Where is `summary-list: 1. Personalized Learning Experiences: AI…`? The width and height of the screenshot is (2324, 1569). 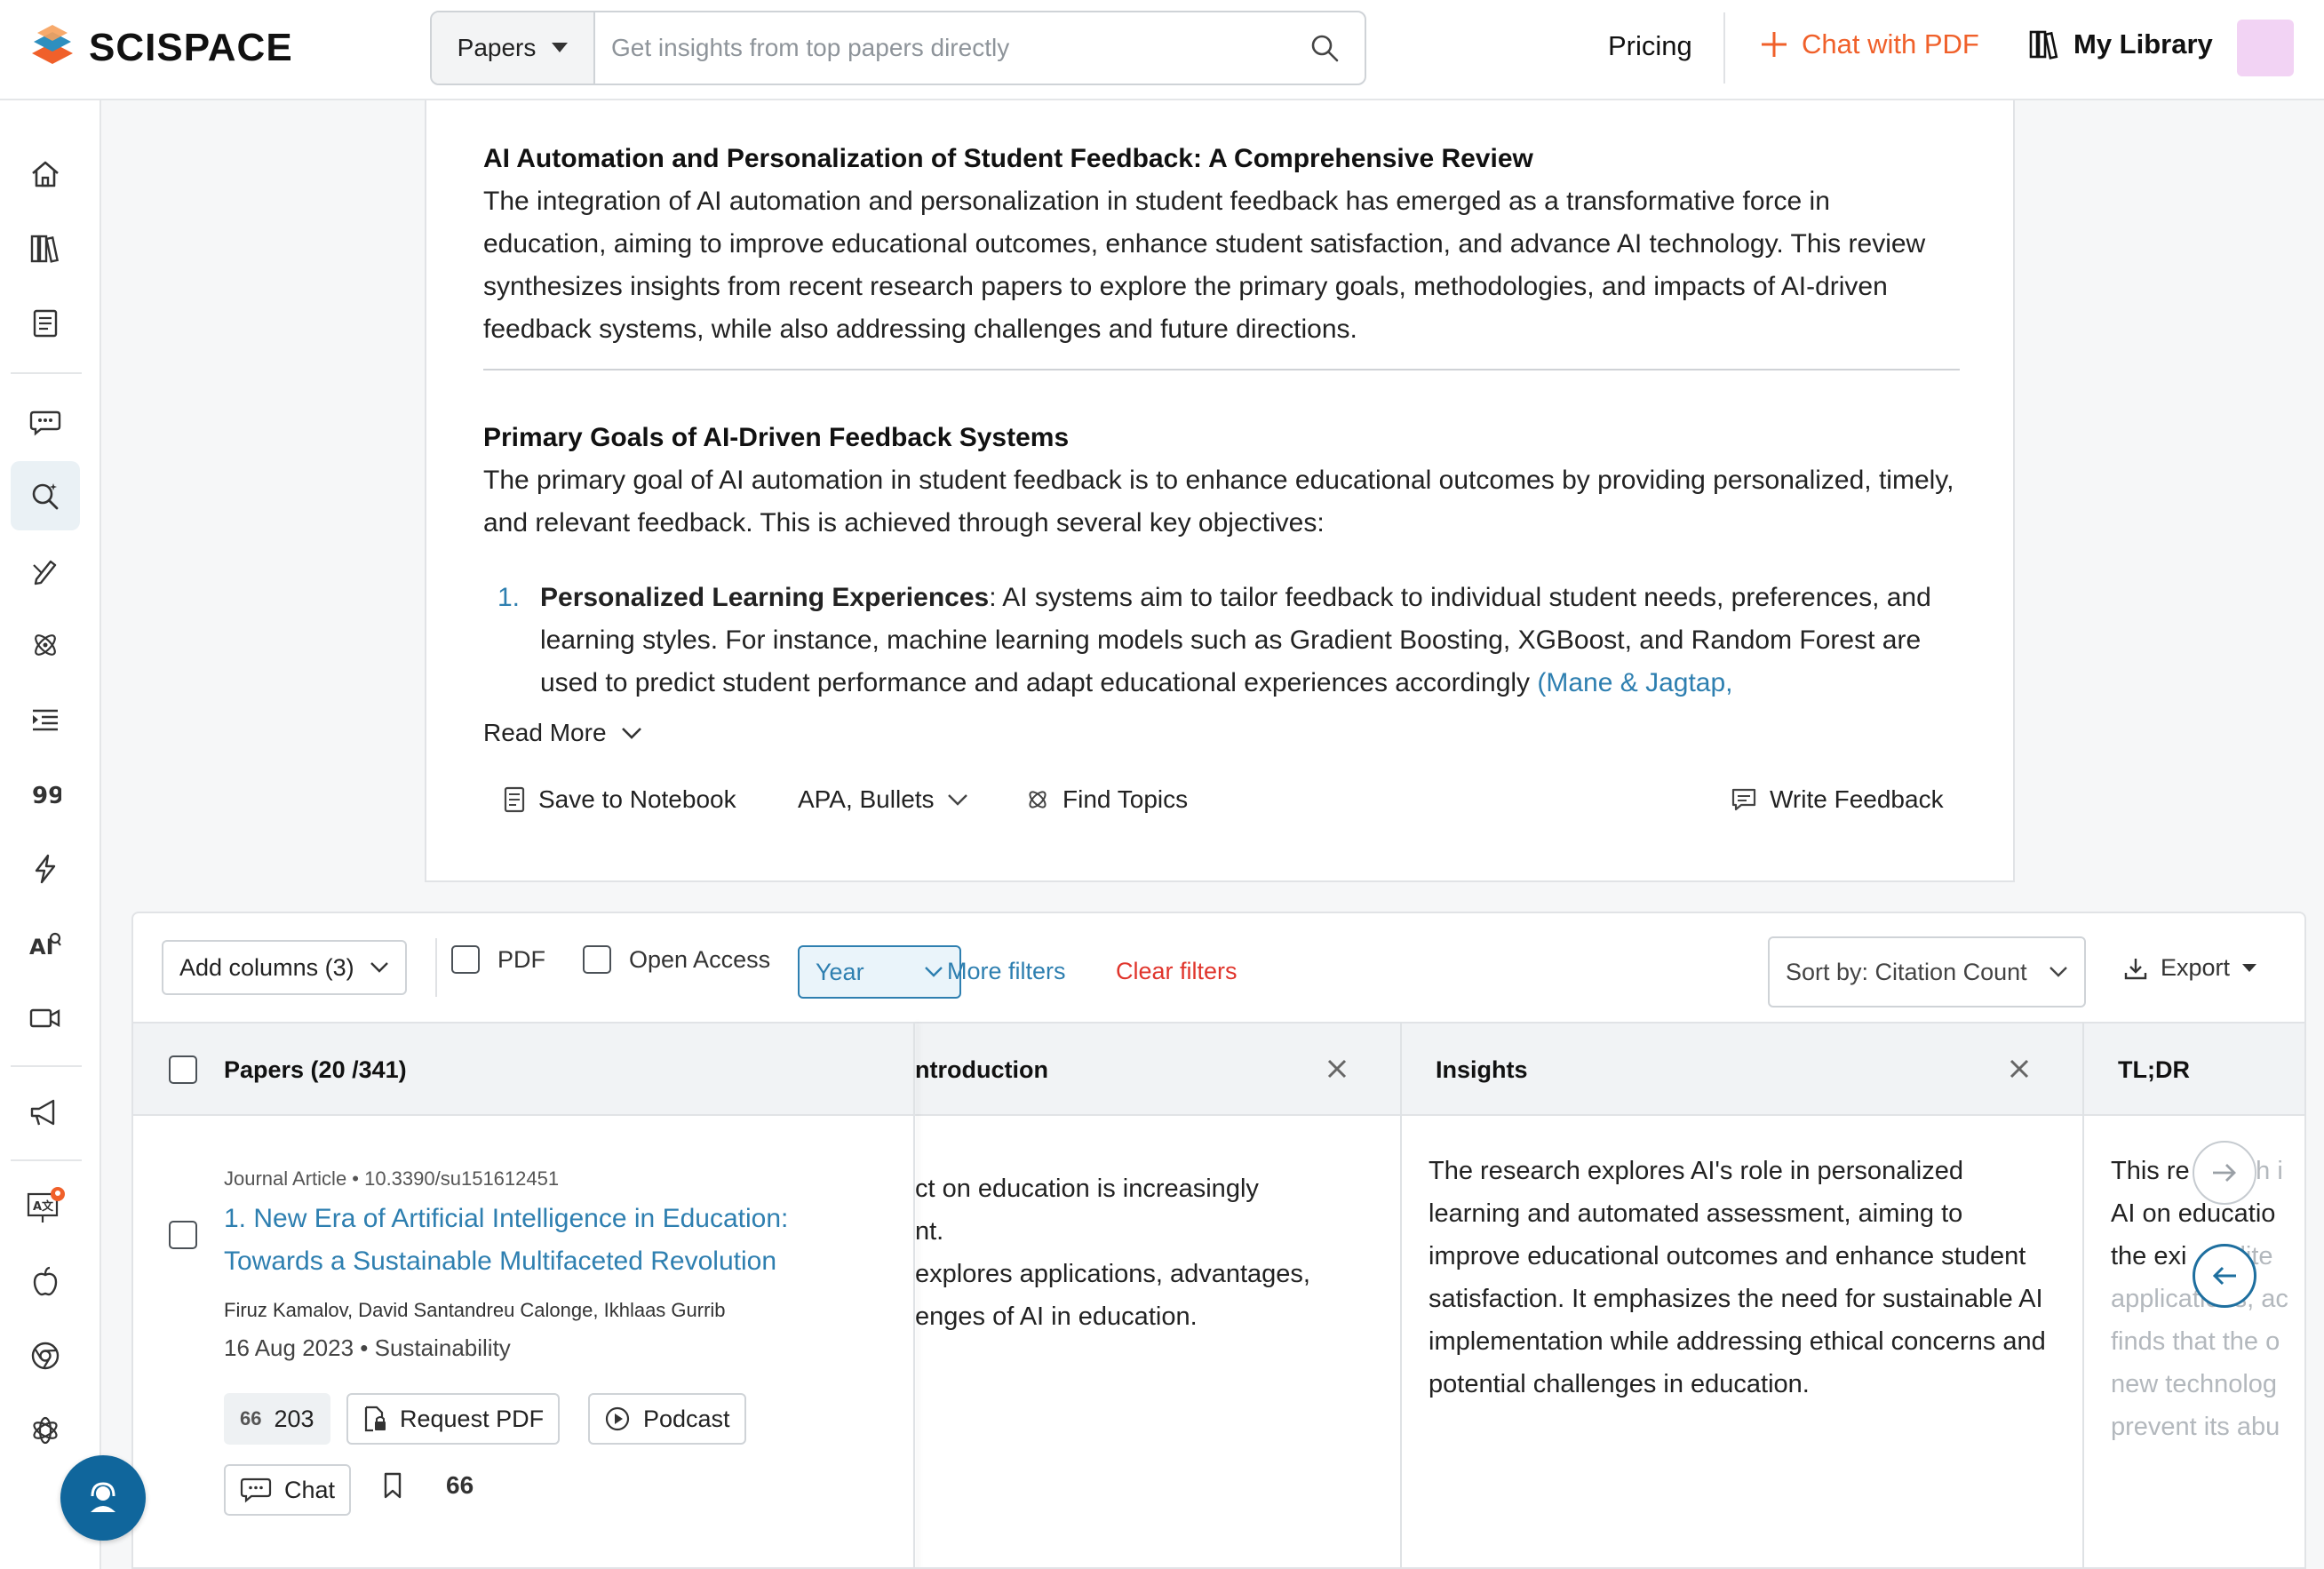 summary-list: 1. Personalized Learning Experiences: AI… is located at coordinates (1220, 690).